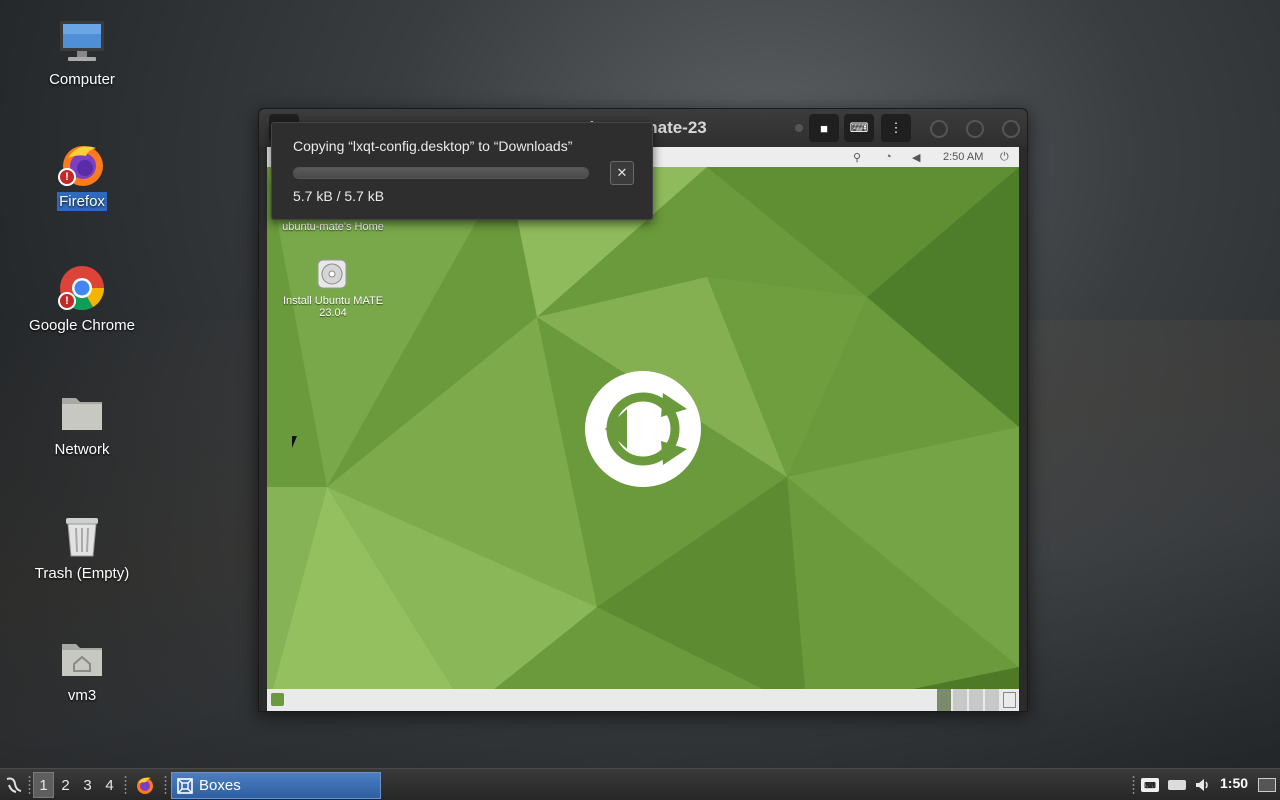 The height and width of the screenshot is (800, 1280). I want to click on main-menu-button, so click(14, 784).